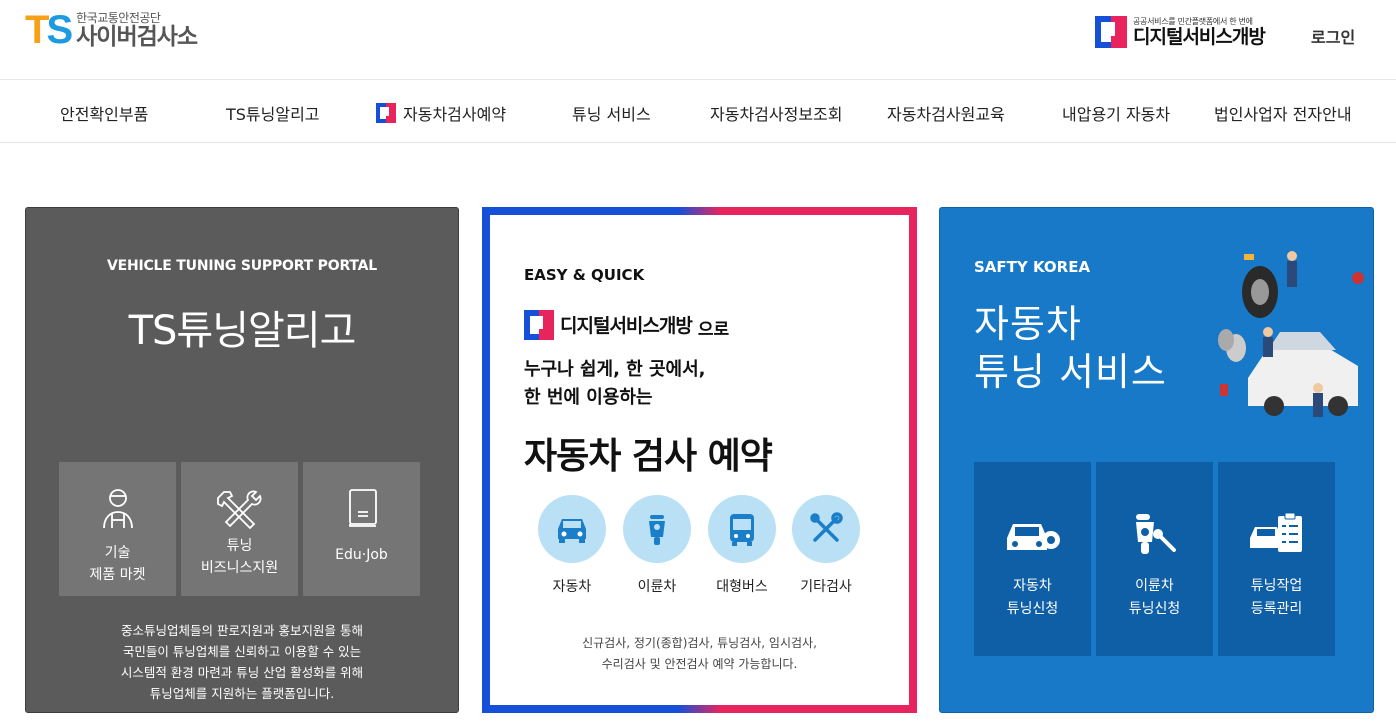  What do you see at coordinates (117, 509) in the screenshot?
I see `mechanic-icon` at bounding box center [117, 509].